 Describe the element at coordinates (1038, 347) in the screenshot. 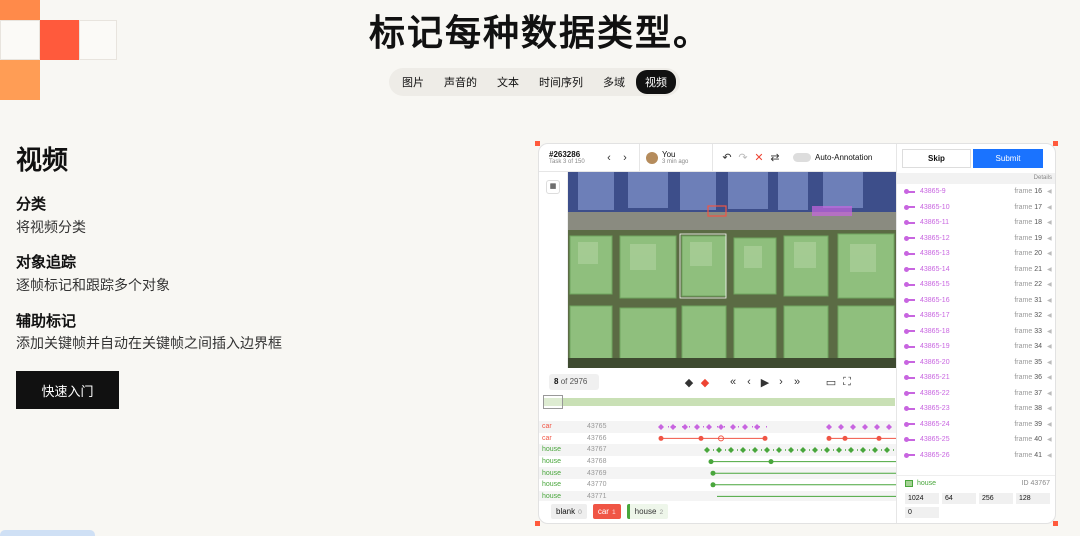

I see `frame-number: 34` at that location.